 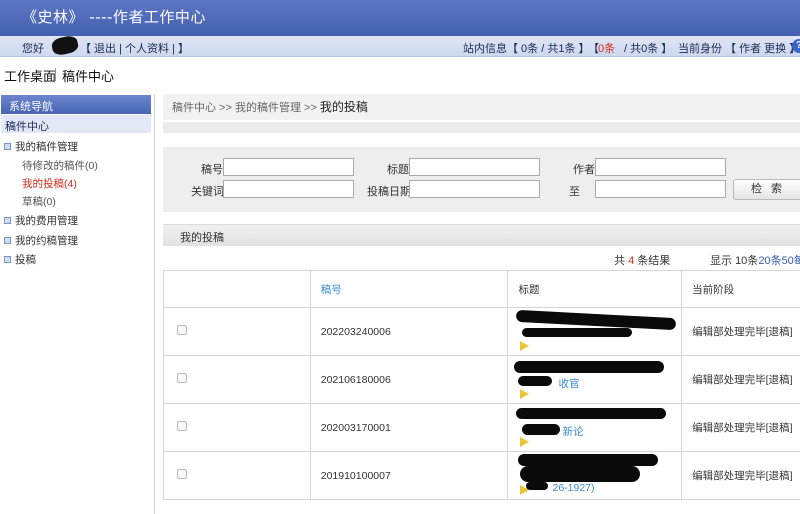 What do you see at coordinates (65, 45) in the screenshot?
I see `redacted-username` at bounding box center [65, 45].